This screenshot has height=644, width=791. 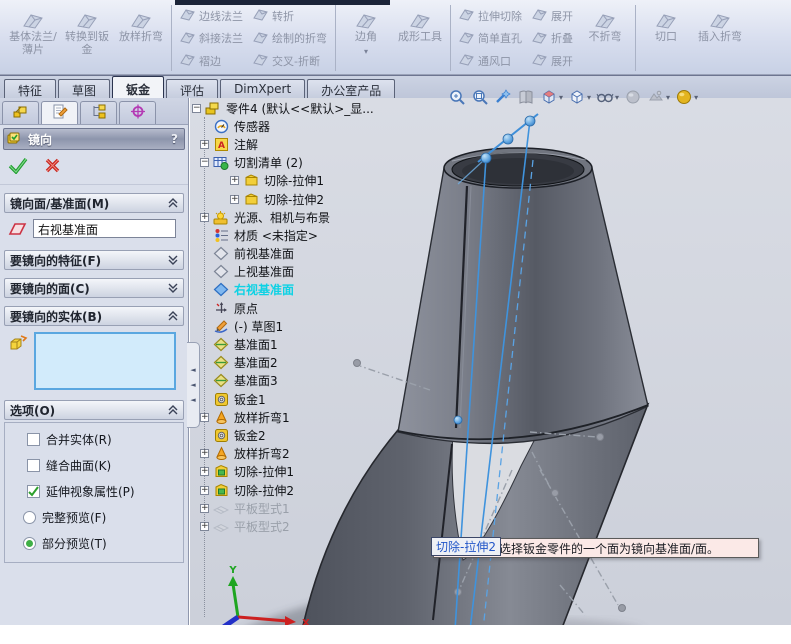 I want to click on ribbon-button-成形工具: 成形工具, so click(x=420, y=38).